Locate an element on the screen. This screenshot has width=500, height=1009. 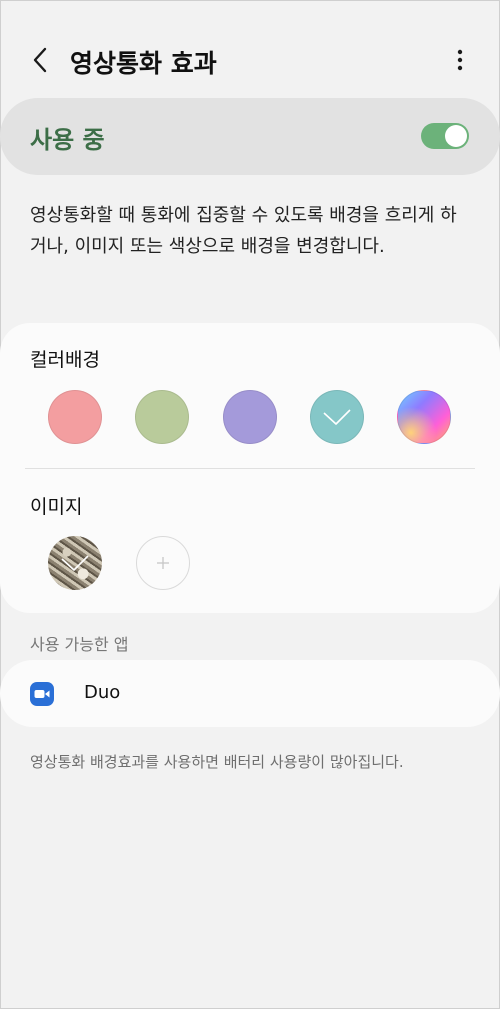
color-swatch-gradient is located at coordinates (424, 417).